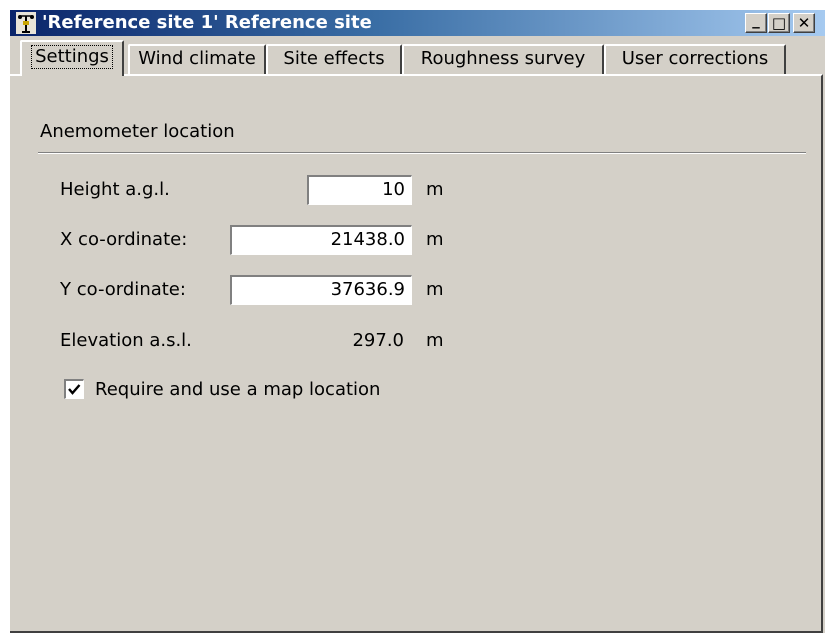  I want to click on checkmark-icon, so click(74, 389).